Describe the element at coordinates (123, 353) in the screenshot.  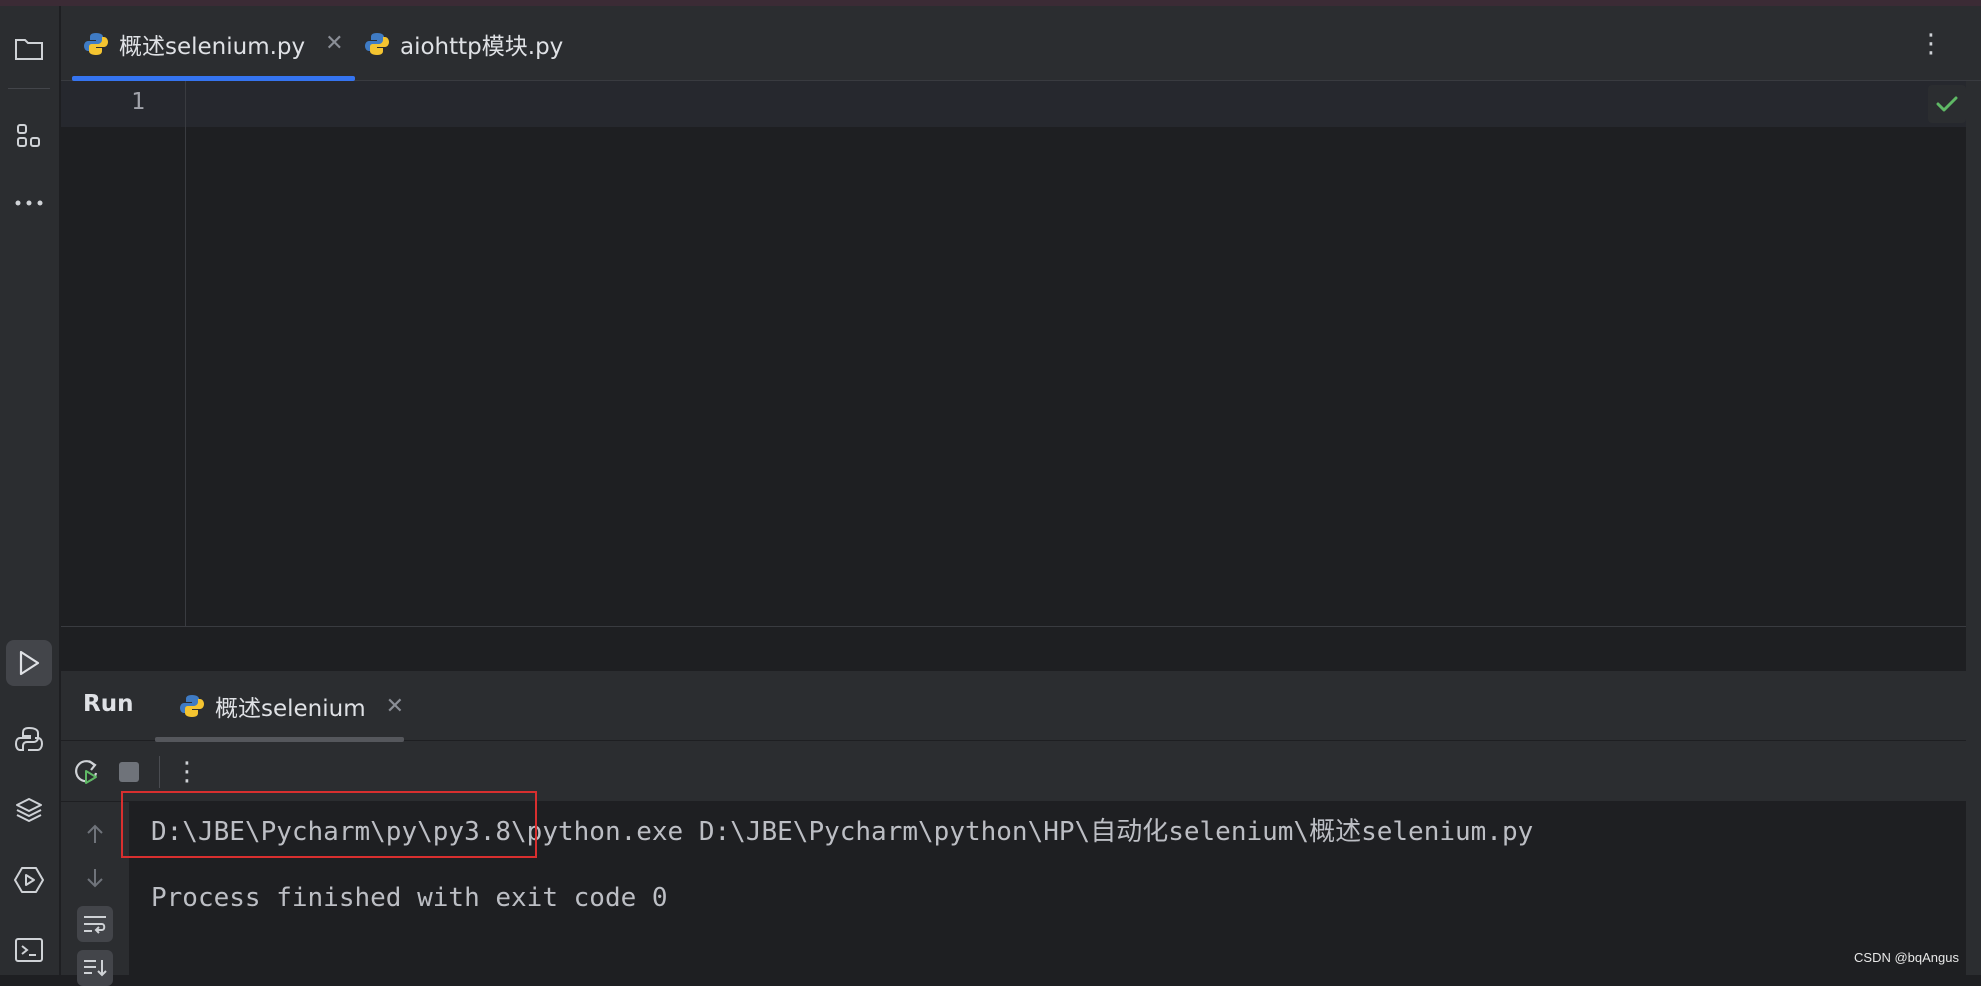
I see `editor-gutter: 1` at that location.